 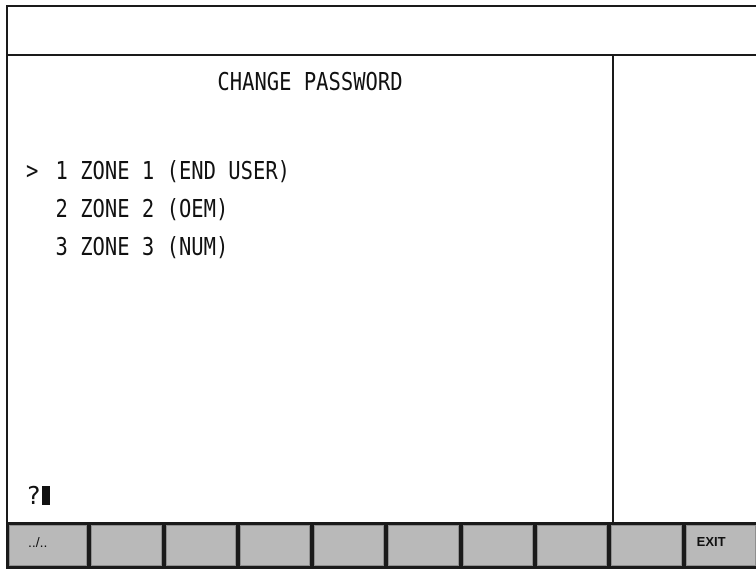 I want to click on menu-item-zone-1: >1 ZONE 1 (END USER), so click(x=158, y=171).